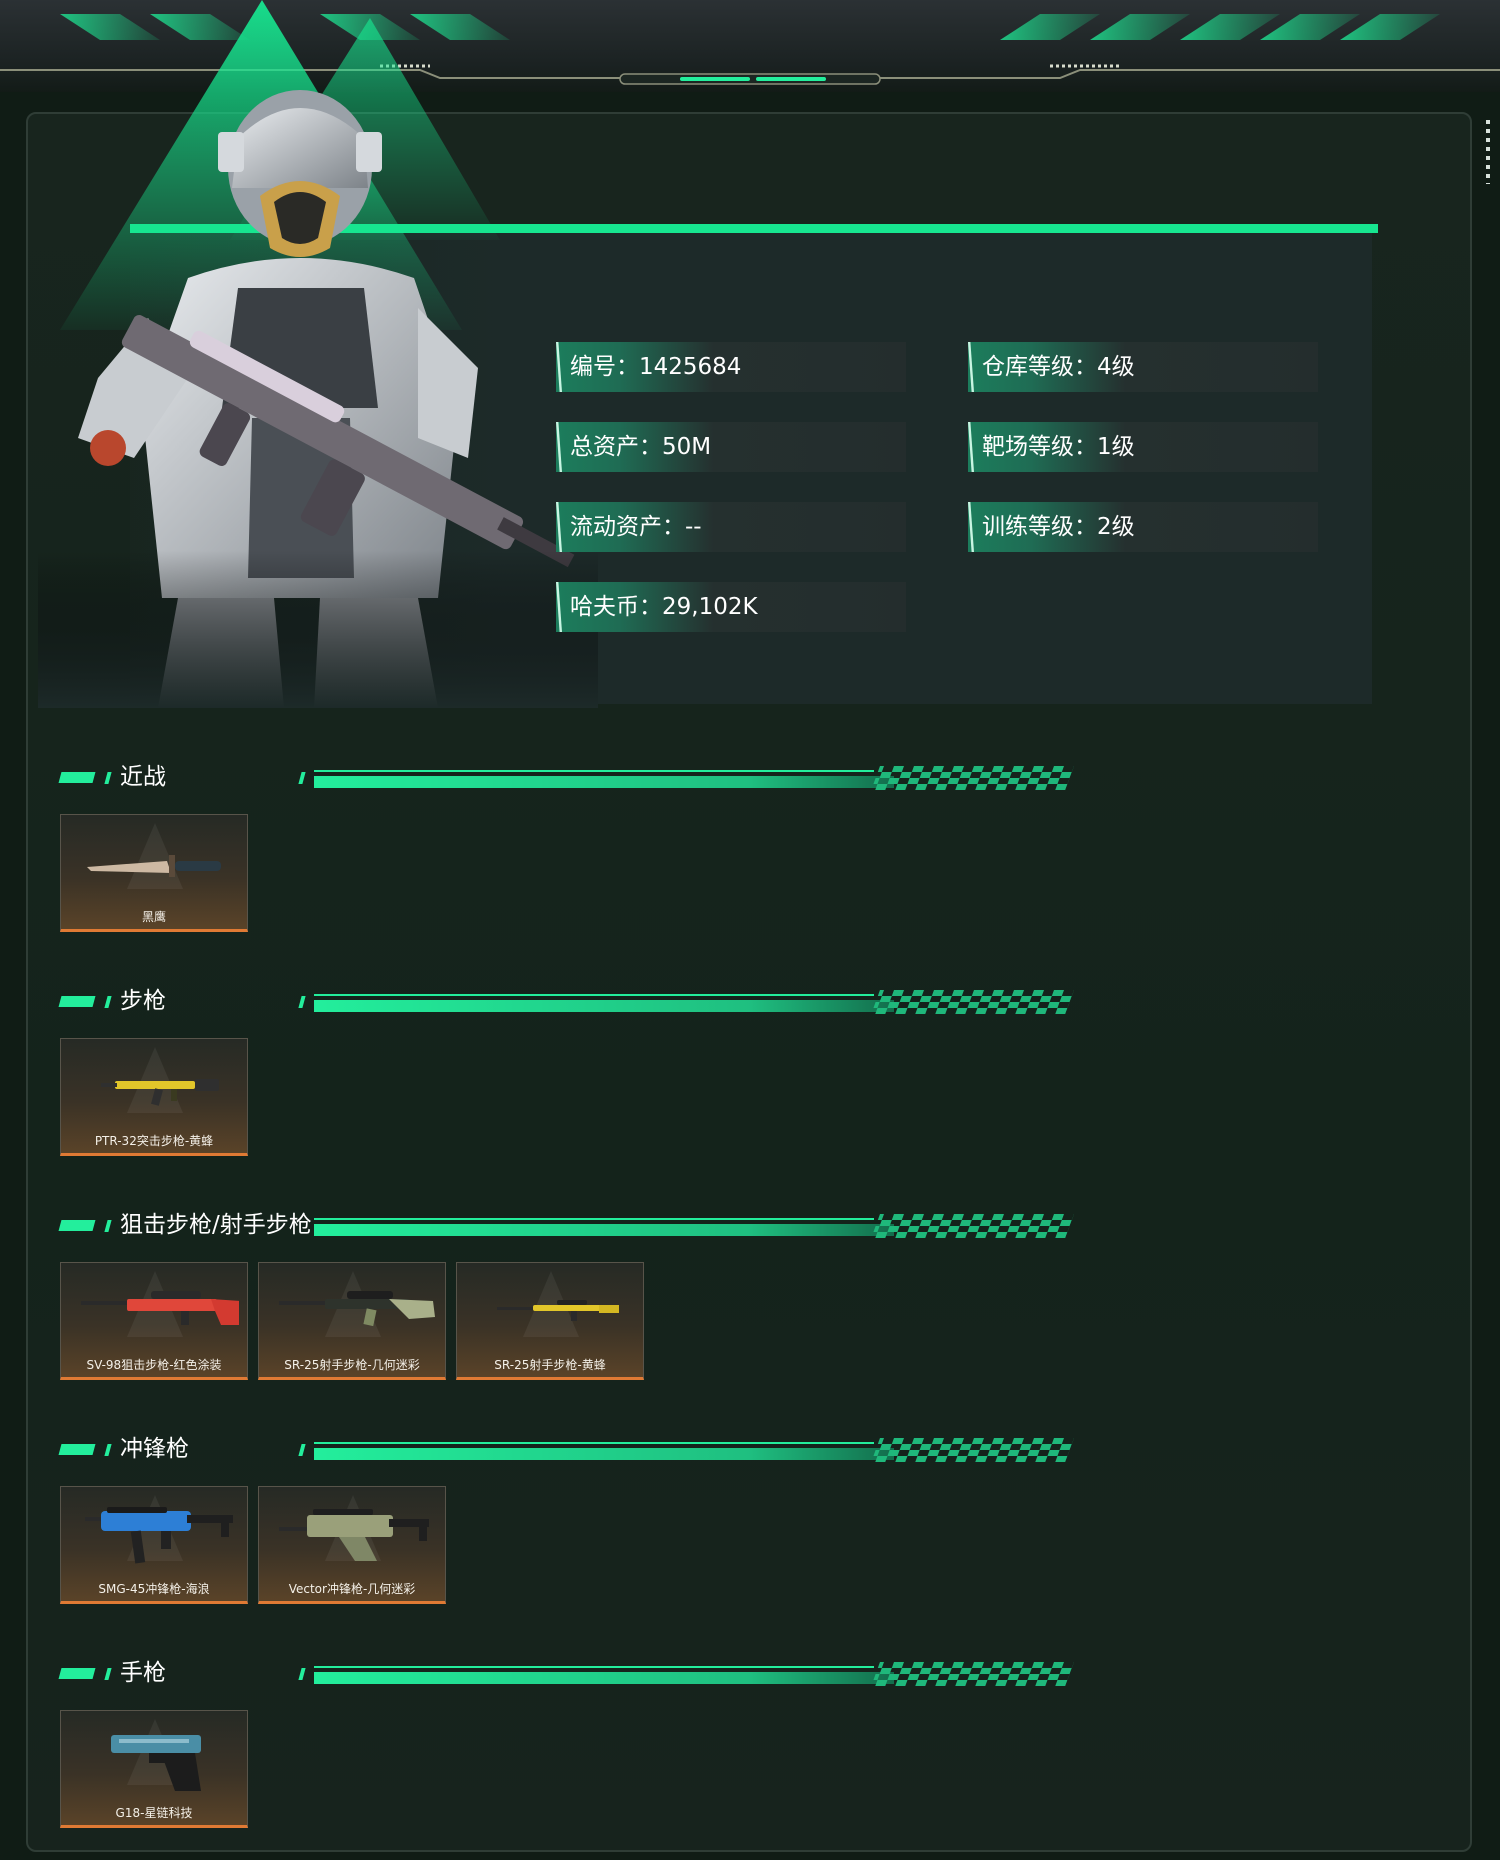  Describe the element at coordinates (616, 447) in the screenshot. I see `stat-label: 总资产：` at that location.